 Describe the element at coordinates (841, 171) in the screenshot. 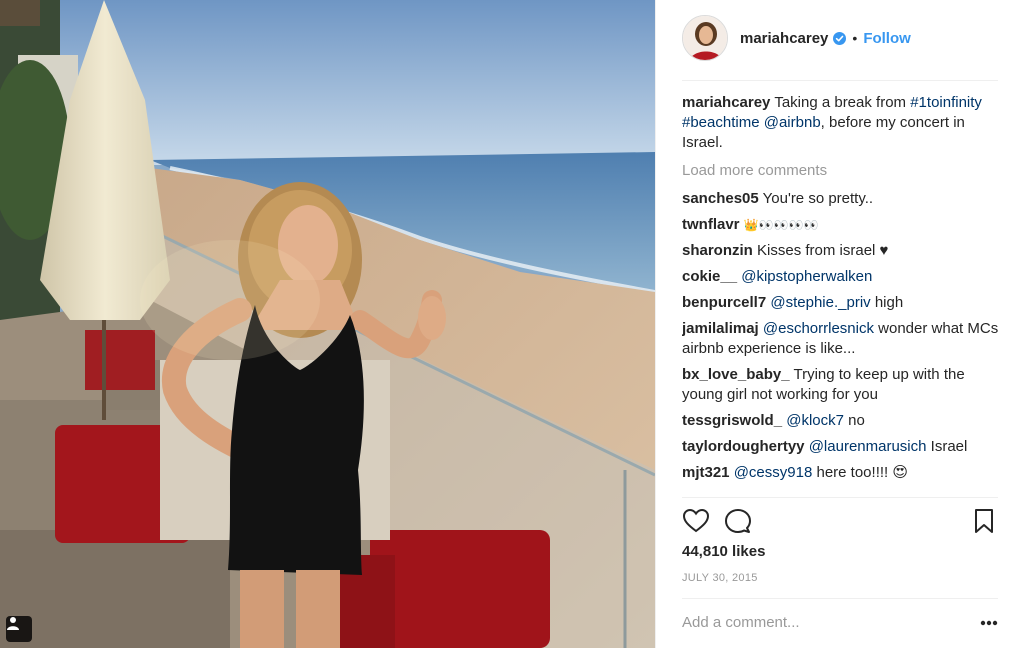

I see `load-more-comments-button: Load more comments` at that location.